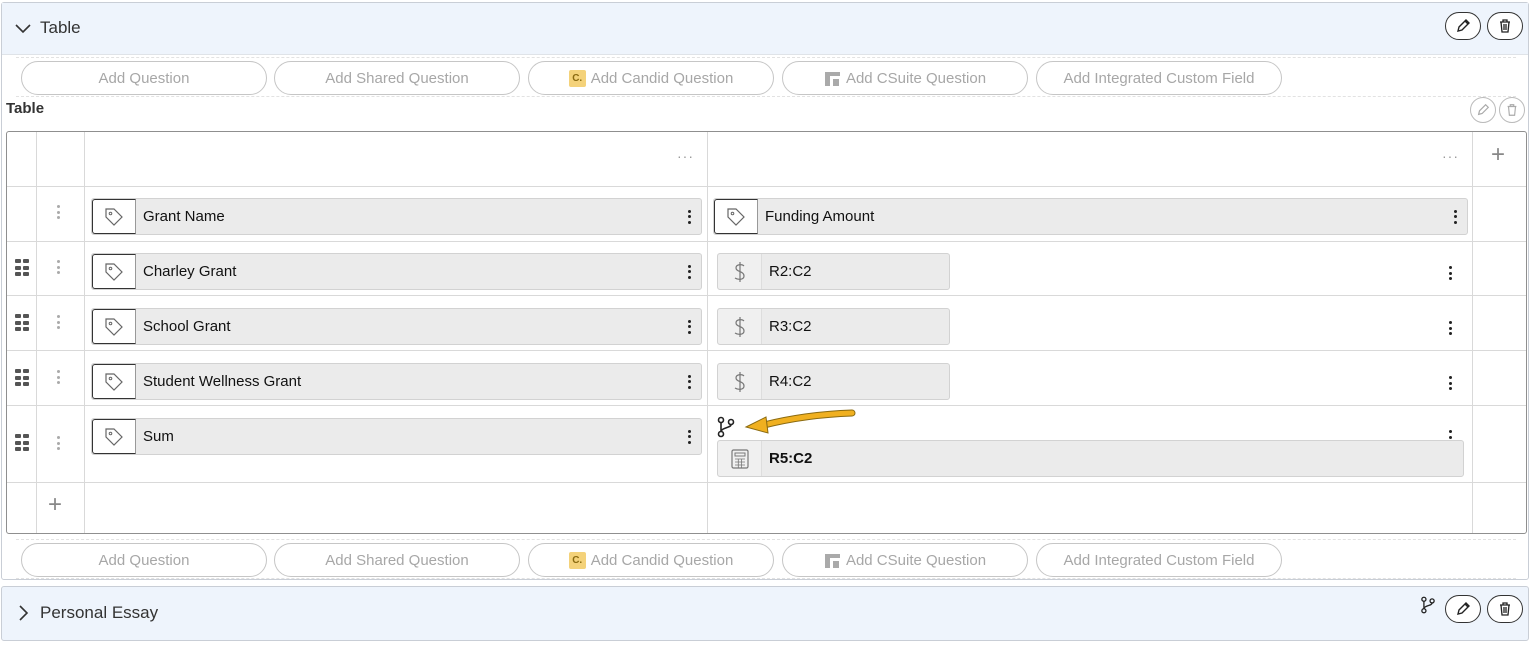 The image size is (1535, 645). I want to click on table-question-label: Table, so click(25, 108).